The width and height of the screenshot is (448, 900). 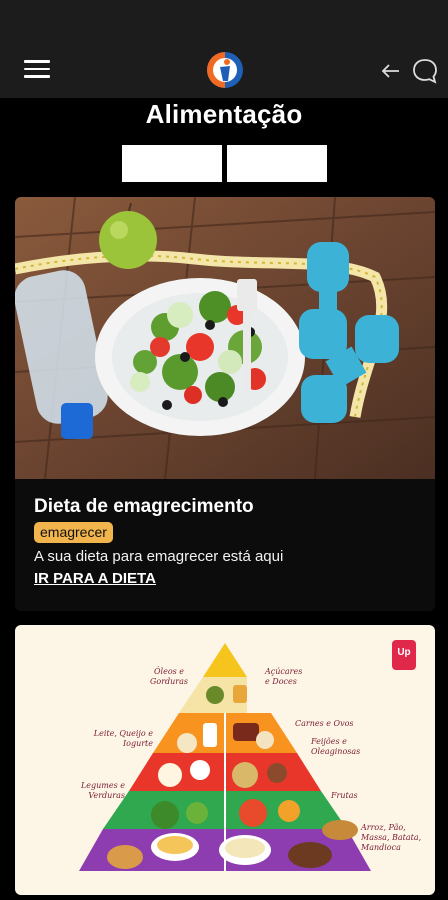 What do you see at coordinates (168, 676) in the screenshot?
I see `pyramid-label-oils: Óleos e Gorduras` at bounding box center [168, 676].